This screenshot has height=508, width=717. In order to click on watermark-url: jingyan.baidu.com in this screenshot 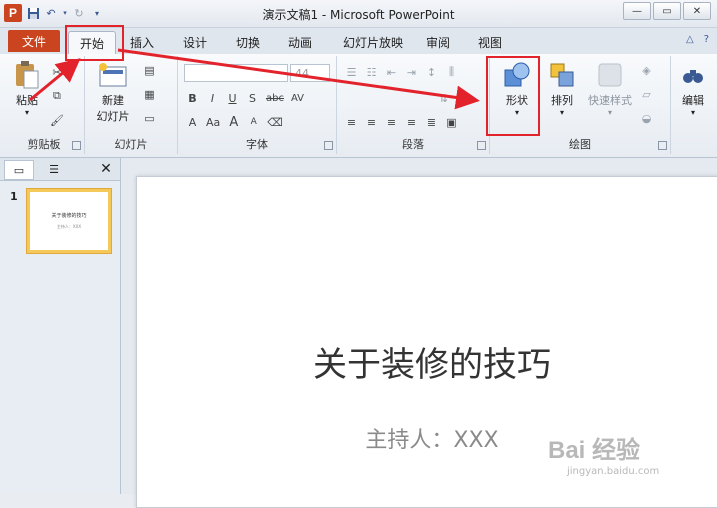, I will do `click(613, 471)`.